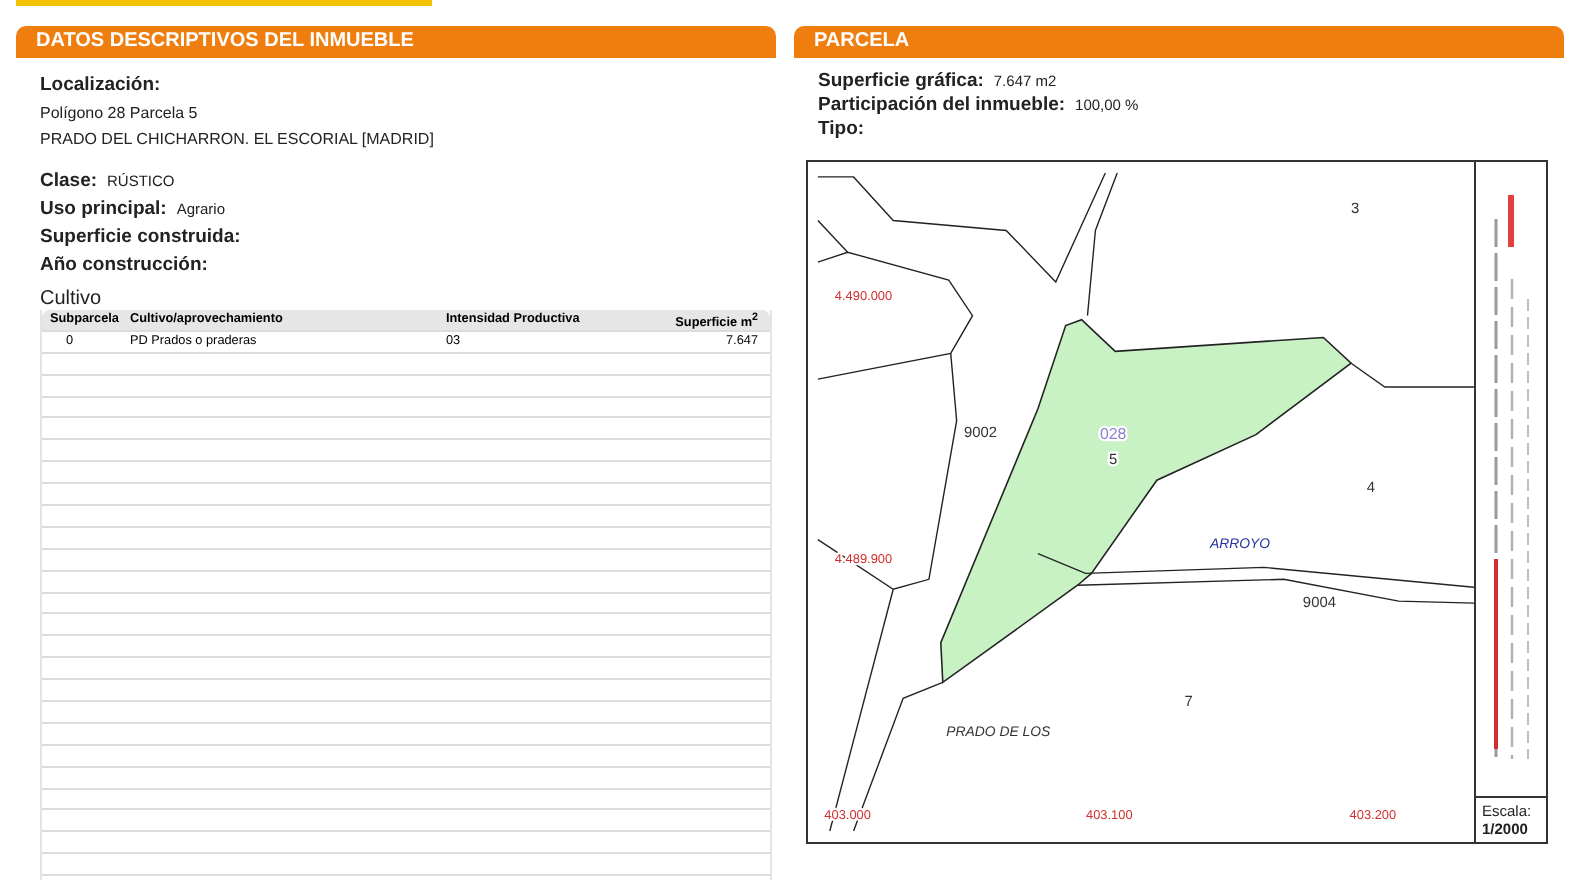 This screenshot has width=1580, height=880. I want to click on map-label: 028, so click(1113, 433).